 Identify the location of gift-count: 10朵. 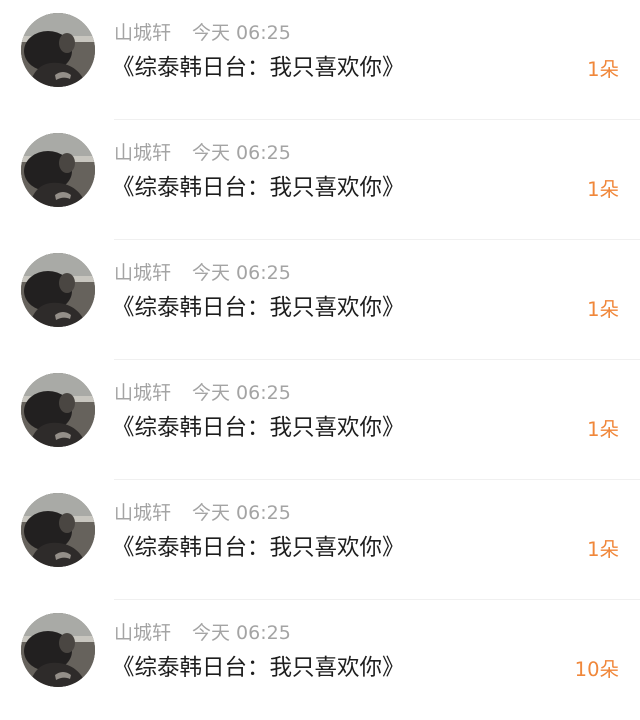
(596, 669).